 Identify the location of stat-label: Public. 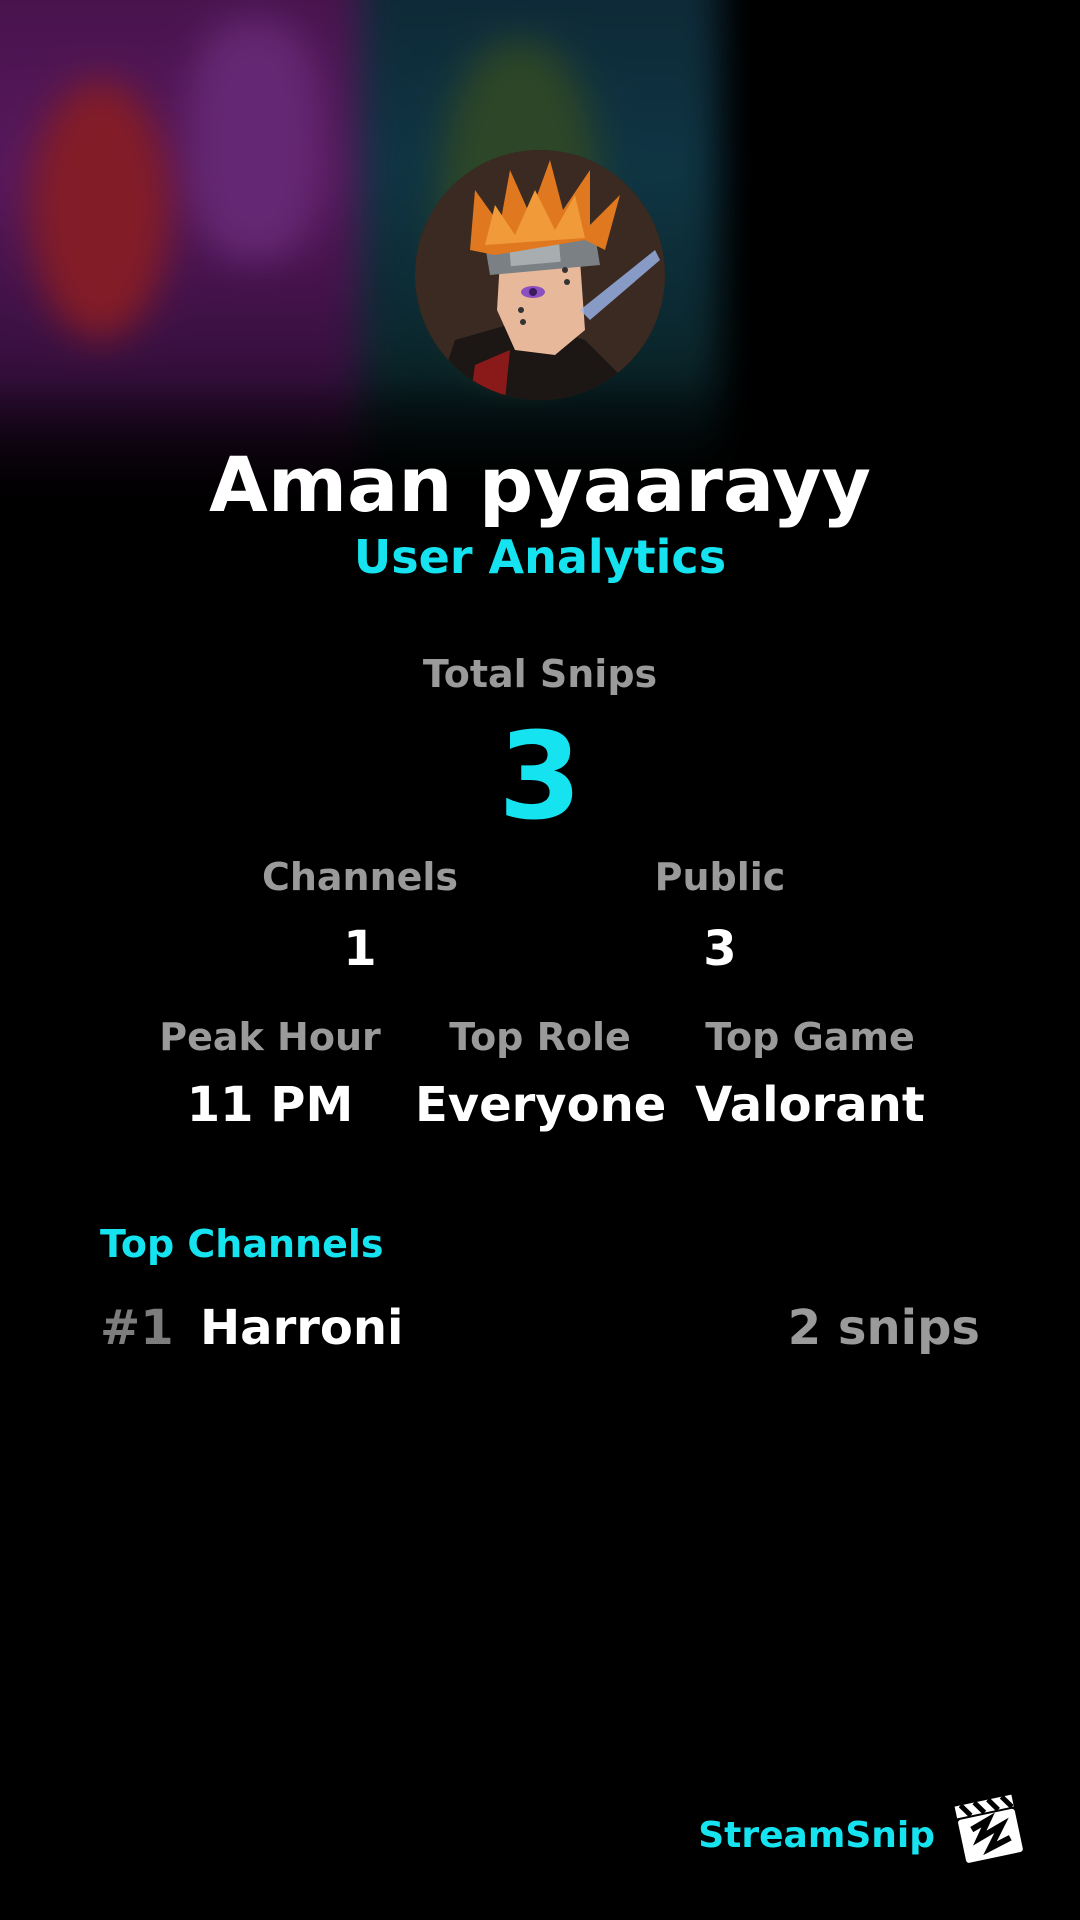
(720, 877).